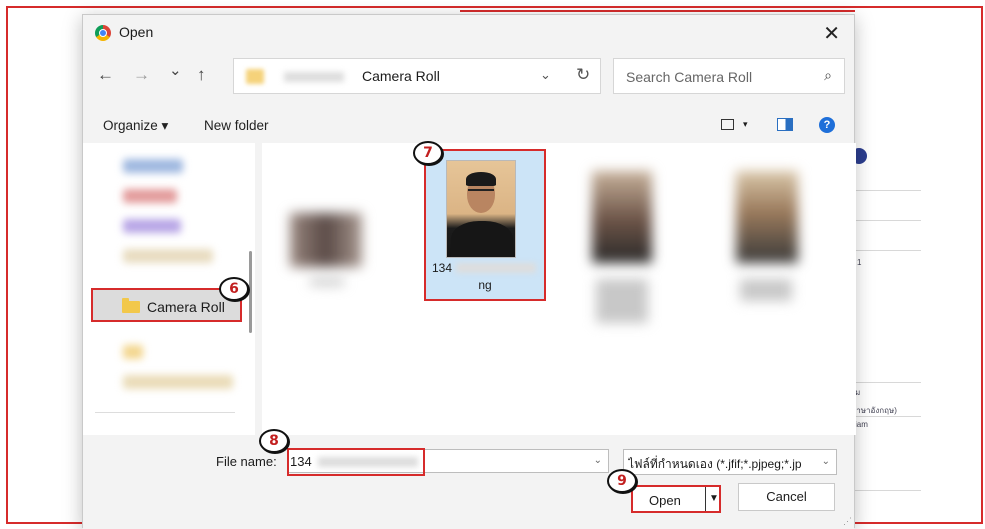 The height and width of the screenshot is (529, 985). Describe the element at coordinates (105, 75) in the screenshot. I see `back-arrow-icon: ←` at that location.